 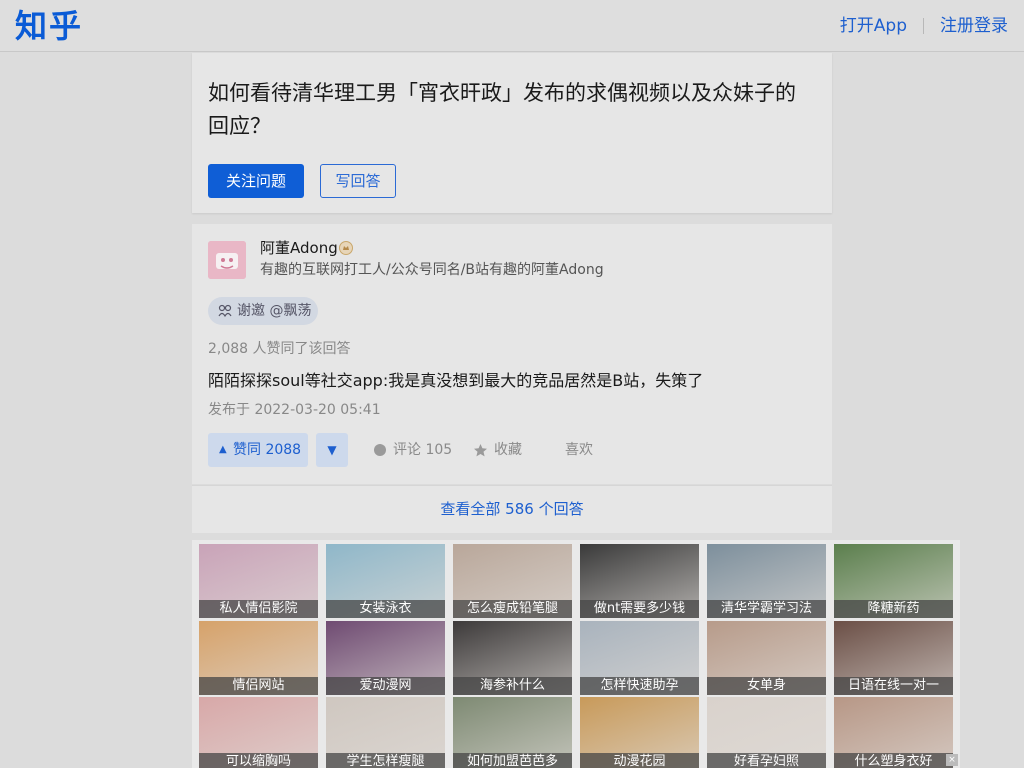 What do you see at coordinates (893, 732) in the screenshot?
I see `ad-tile: 什么塑身衣好` at bounding box center [893, 732].